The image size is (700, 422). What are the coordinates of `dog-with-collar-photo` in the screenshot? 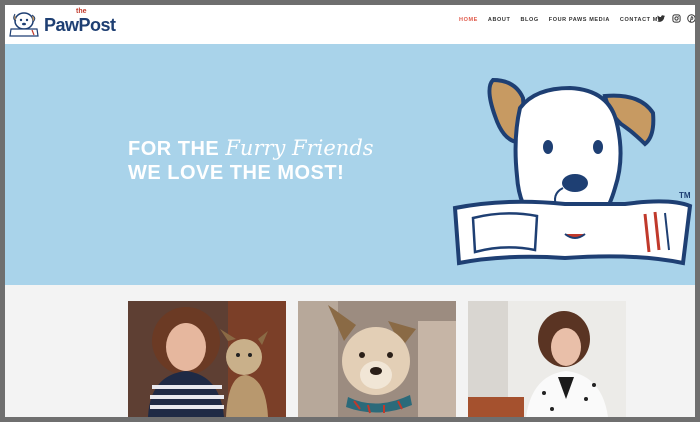 It's located at (377, 359).